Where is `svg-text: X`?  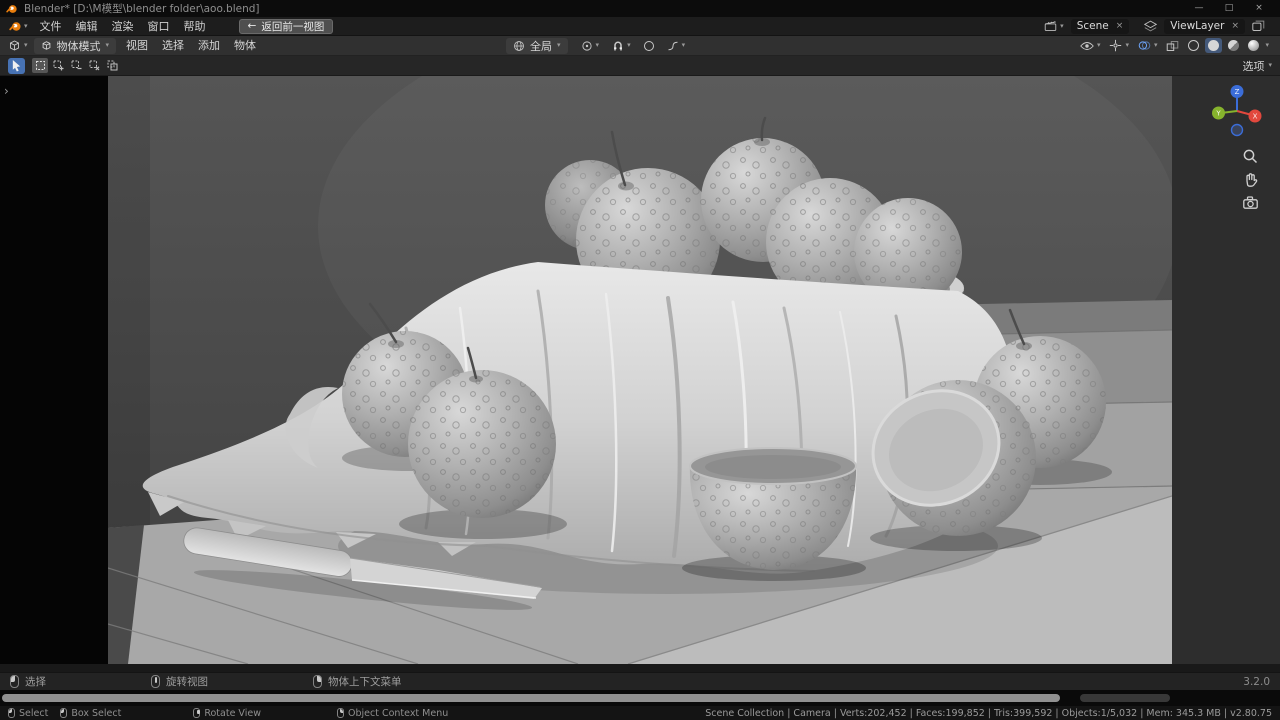 svg-text: X is located at coordinates (1255, 117).